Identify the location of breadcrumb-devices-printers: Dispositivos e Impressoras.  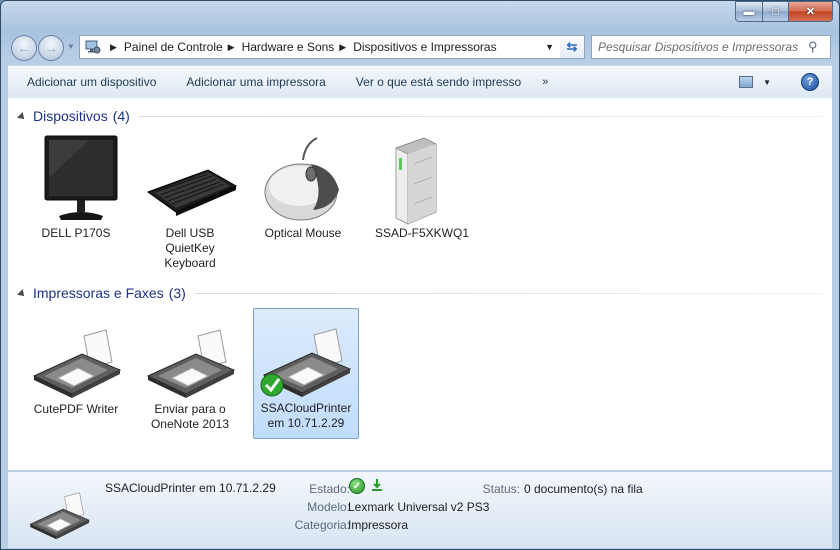
(424, 47).